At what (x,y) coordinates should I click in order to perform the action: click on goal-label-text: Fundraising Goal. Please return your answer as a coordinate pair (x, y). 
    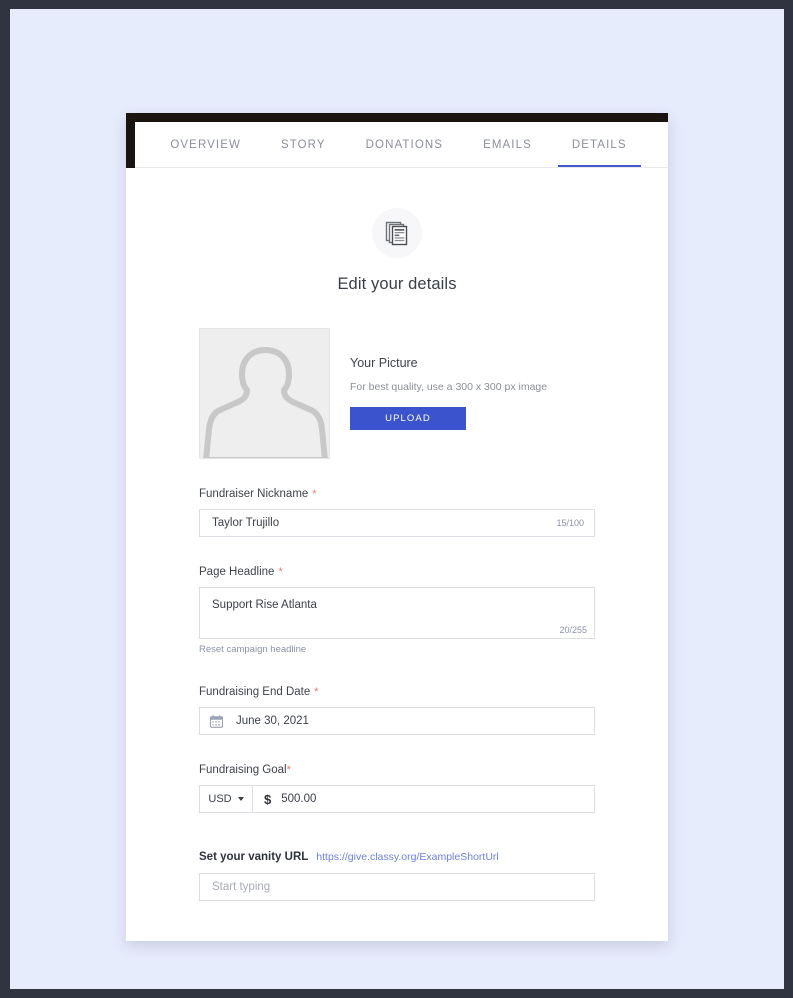
    Looking at the image, I should click on (243, 770).